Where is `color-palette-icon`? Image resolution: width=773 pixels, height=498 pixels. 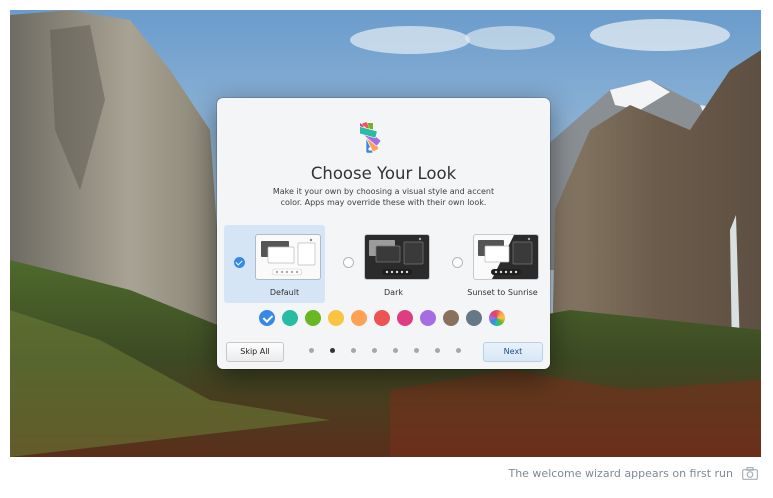 color-palette-icon is located at coordinates (371, 137).